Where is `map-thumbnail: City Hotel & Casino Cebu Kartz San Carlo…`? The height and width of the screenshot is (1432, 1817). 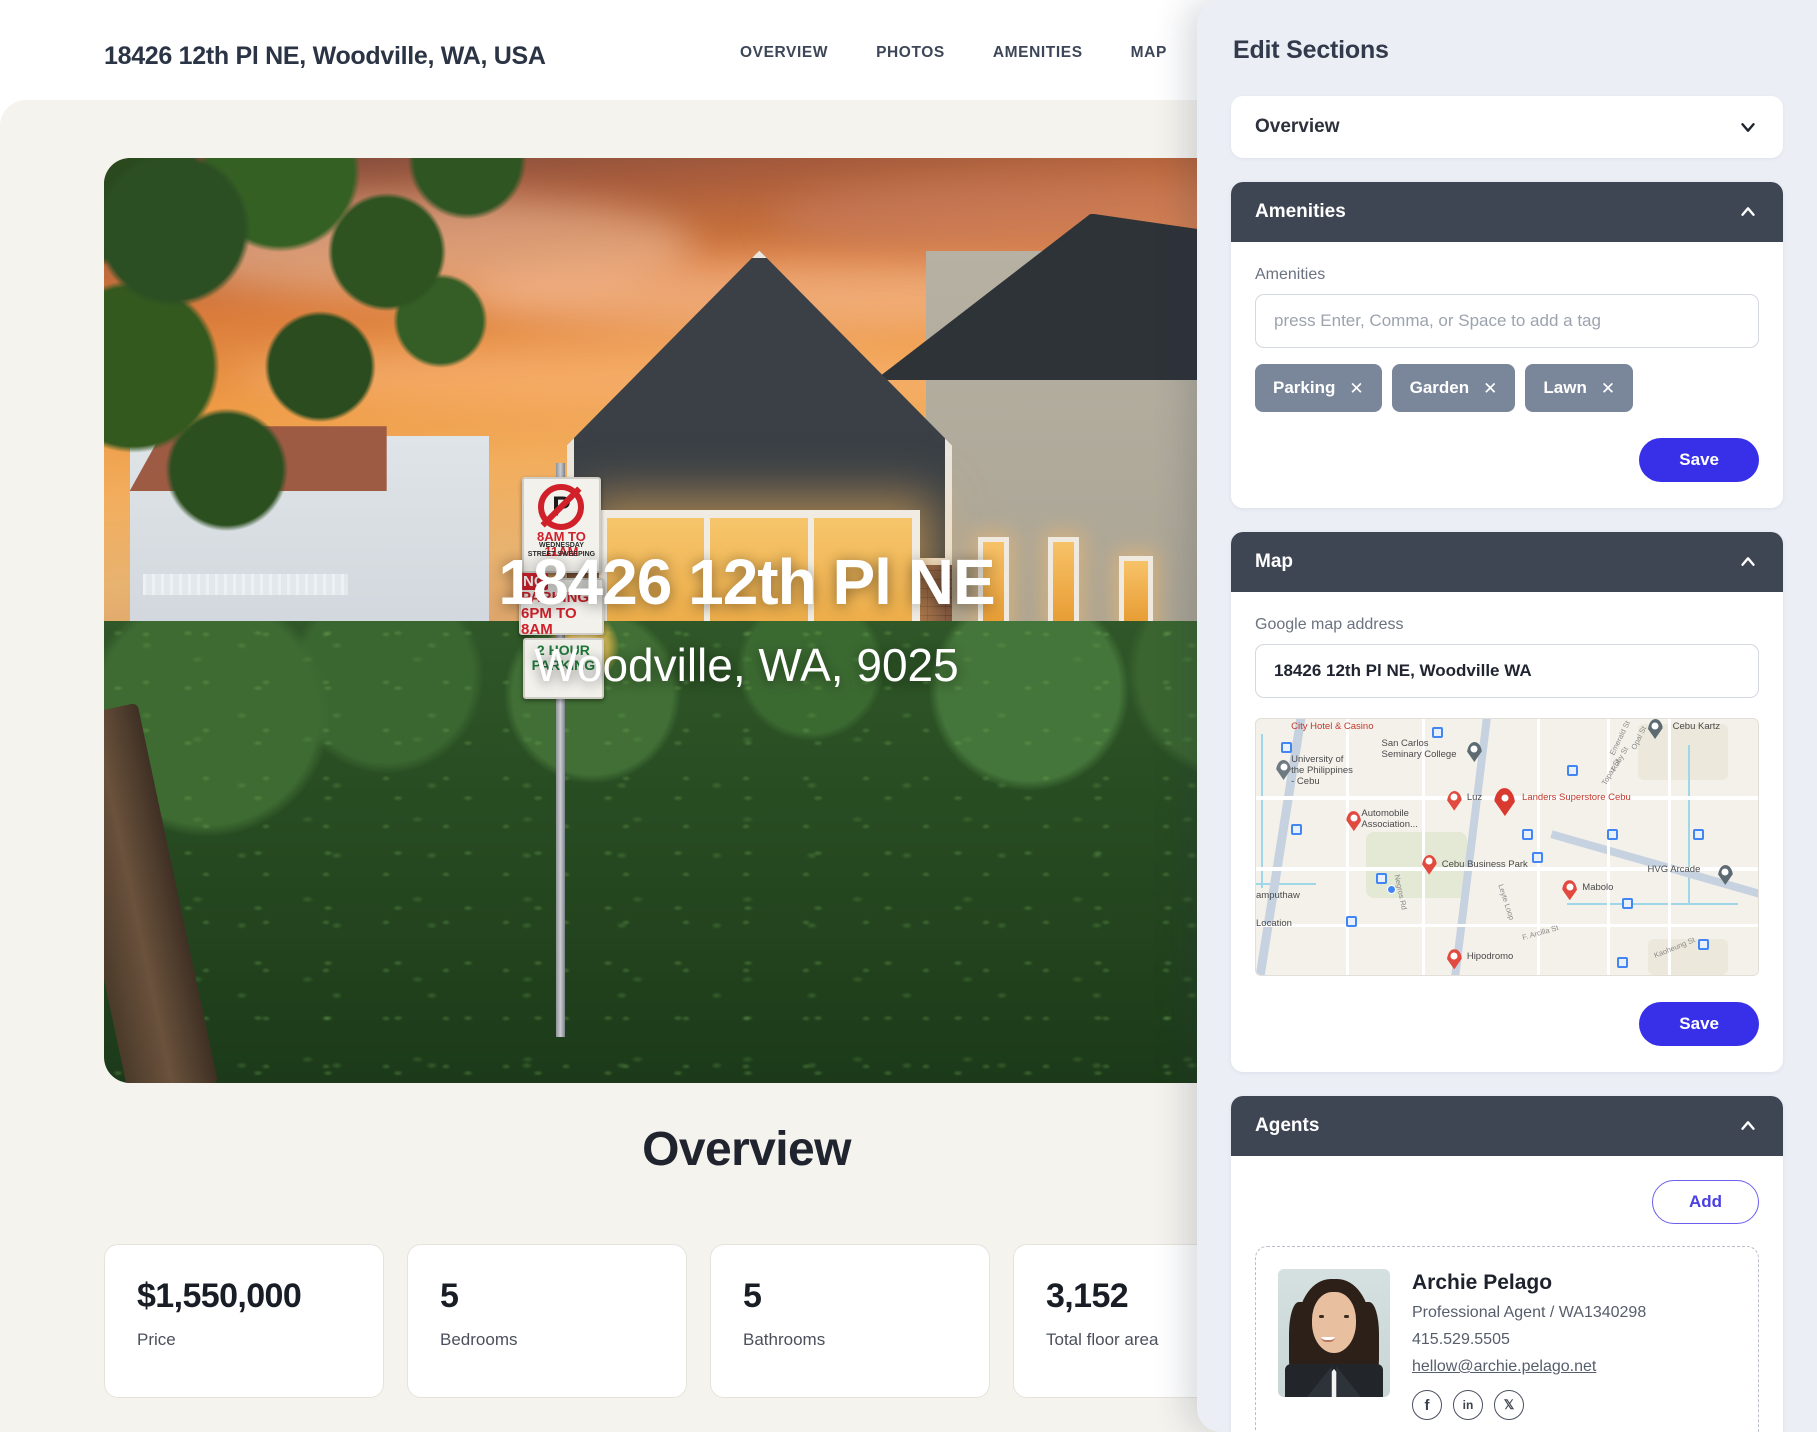
map-thumbnail: City Hotel & Casino Cebu Kartz San Carlo… is located at coordinates (1507, 847).